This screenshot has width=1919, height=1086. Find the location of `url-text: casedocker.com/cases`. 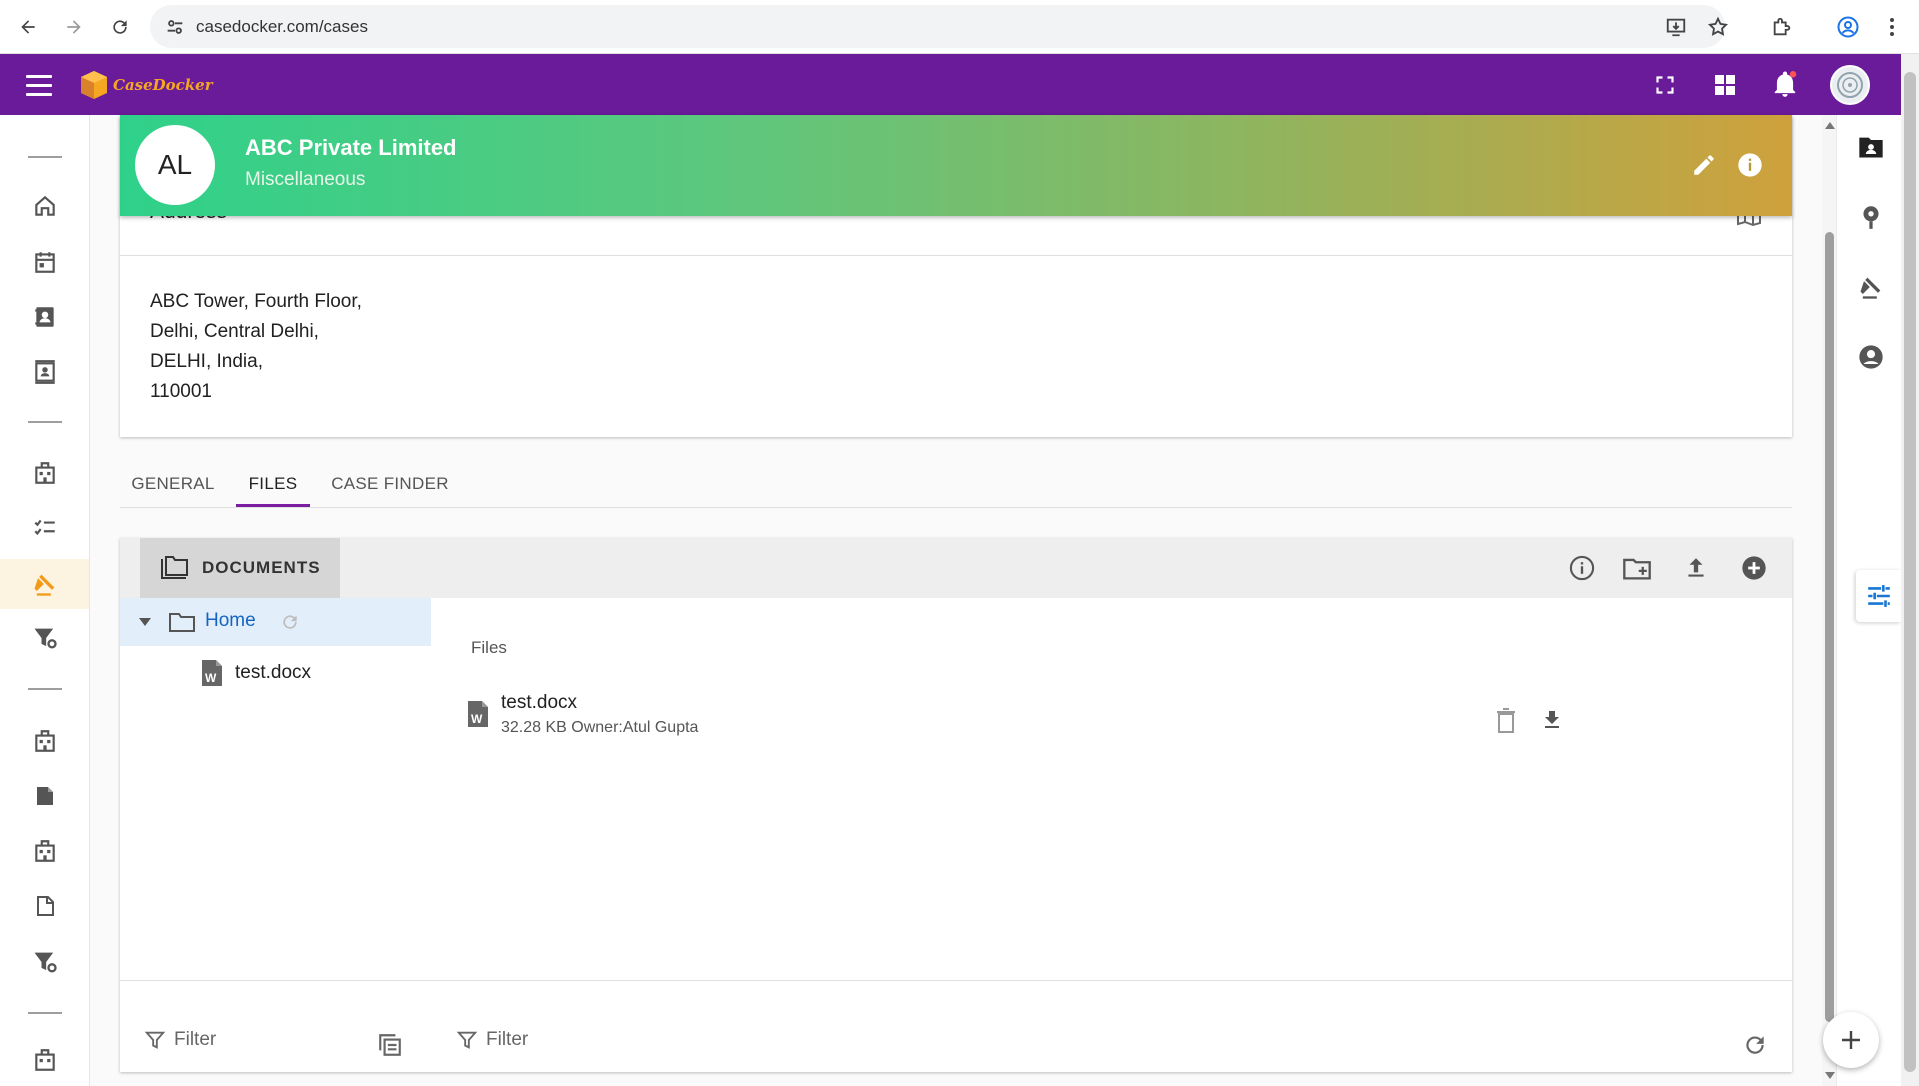

url-text: casedocker.com/cases is located at coordinates (282, 27).